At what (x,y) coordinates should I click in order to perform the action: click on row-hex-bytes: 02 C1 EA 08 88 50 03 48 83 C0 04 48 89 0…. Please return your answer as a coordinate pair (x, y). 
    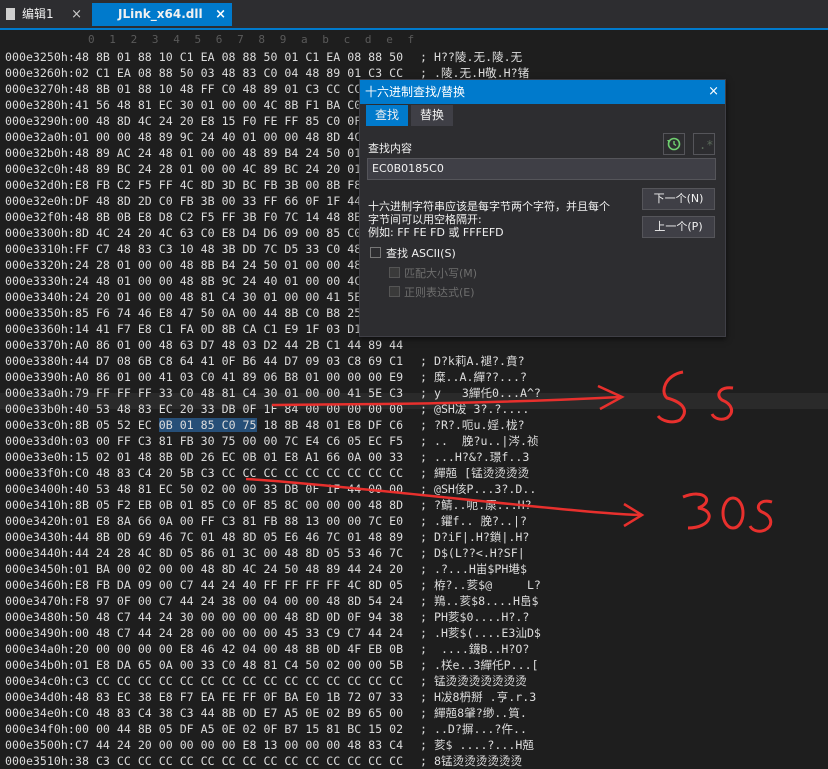
    Looking at the image, I should click on (239, 73).